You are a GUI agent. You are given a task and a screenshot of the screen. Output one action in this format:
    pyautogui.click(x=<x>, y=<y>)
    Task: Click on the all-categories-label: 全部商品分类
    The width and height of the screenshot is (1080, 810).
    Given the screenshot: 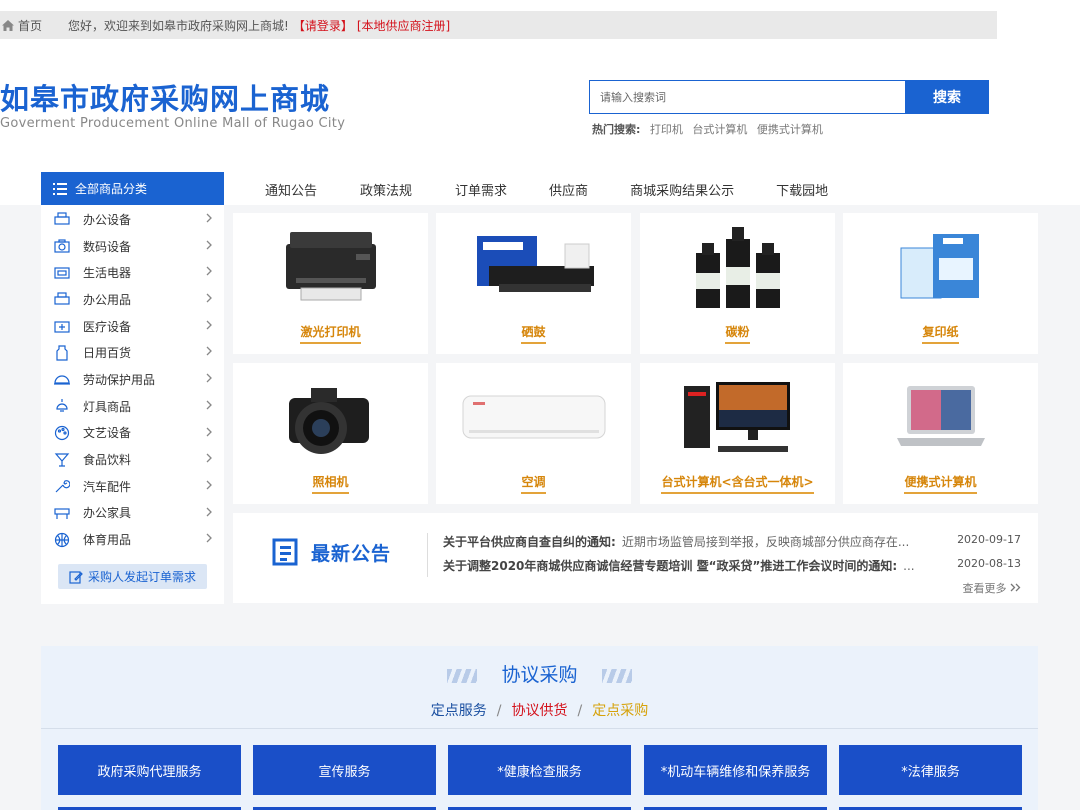 What is the action you would take?
    pyautogui.click(x=111, y=189)
    